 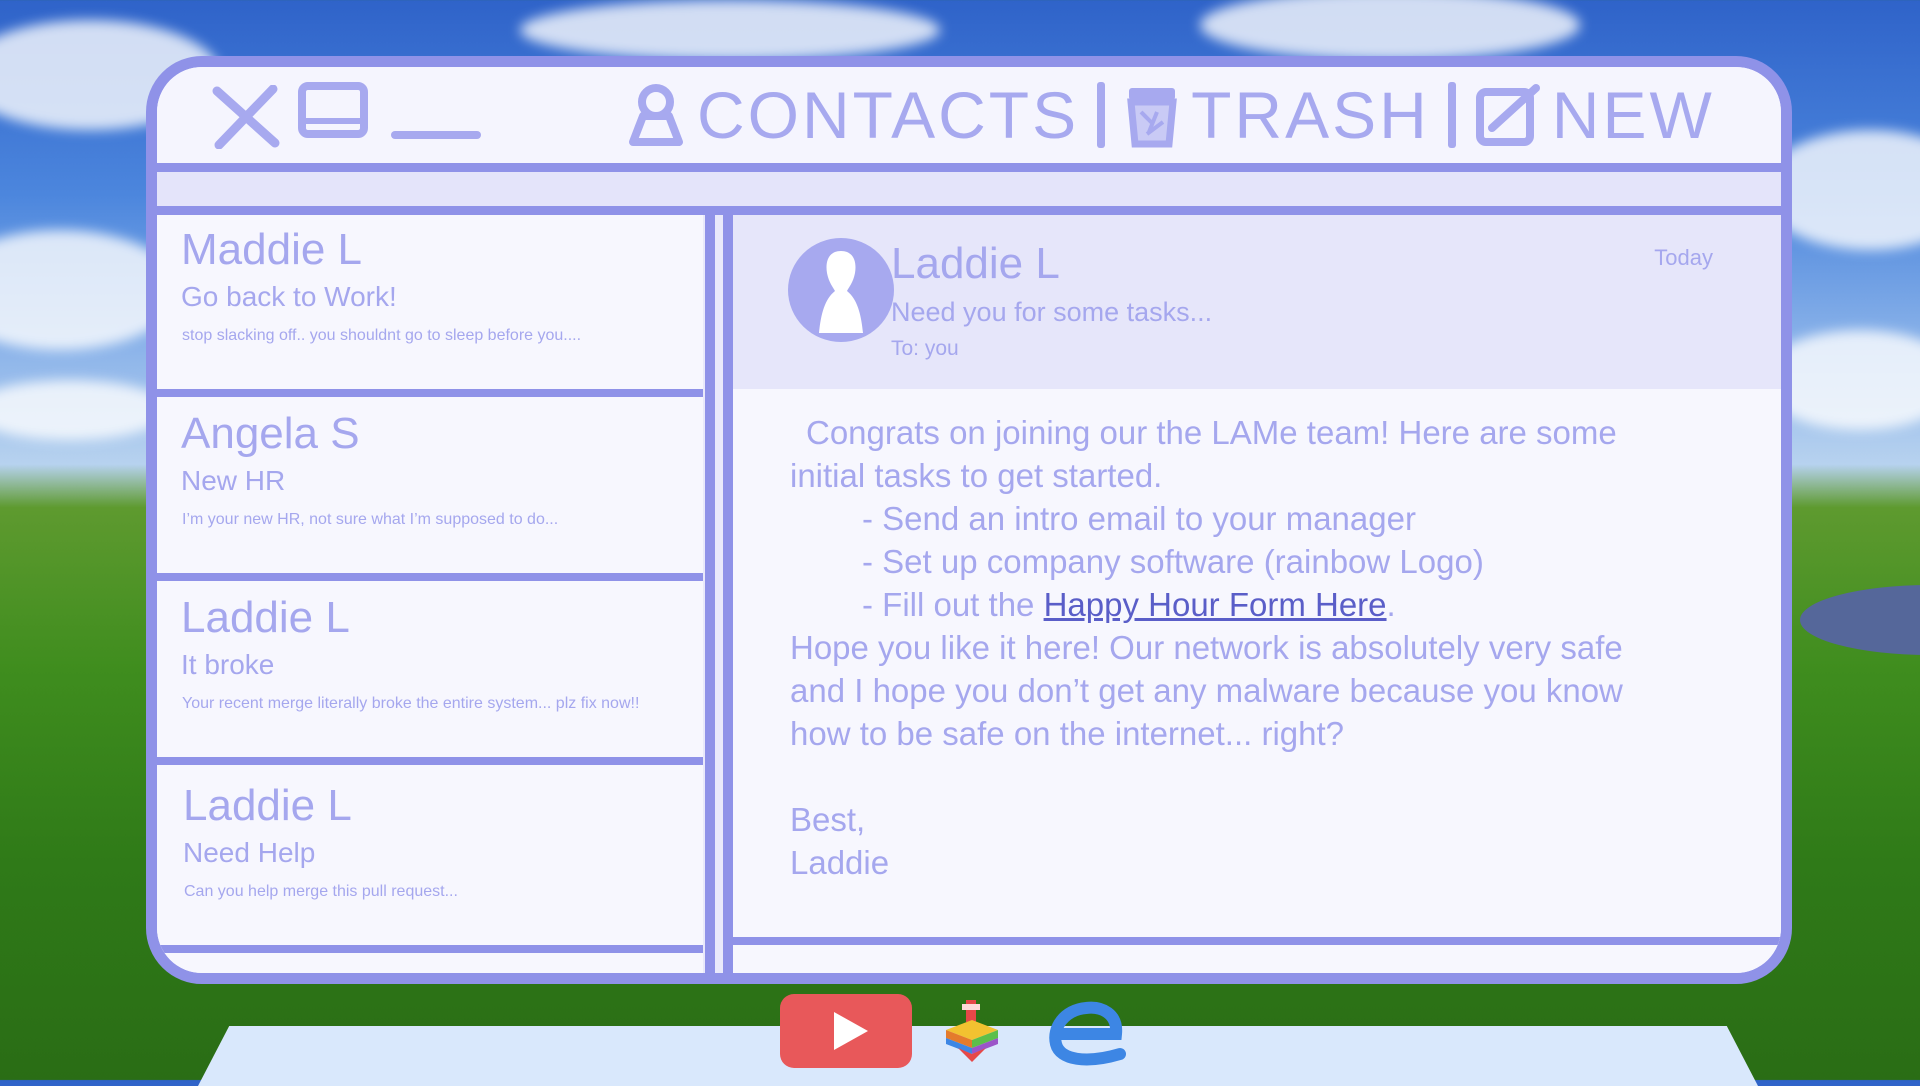 I want to click on main-nav: CONTACTS TRASH NEW, so click(x=1170, y=115).